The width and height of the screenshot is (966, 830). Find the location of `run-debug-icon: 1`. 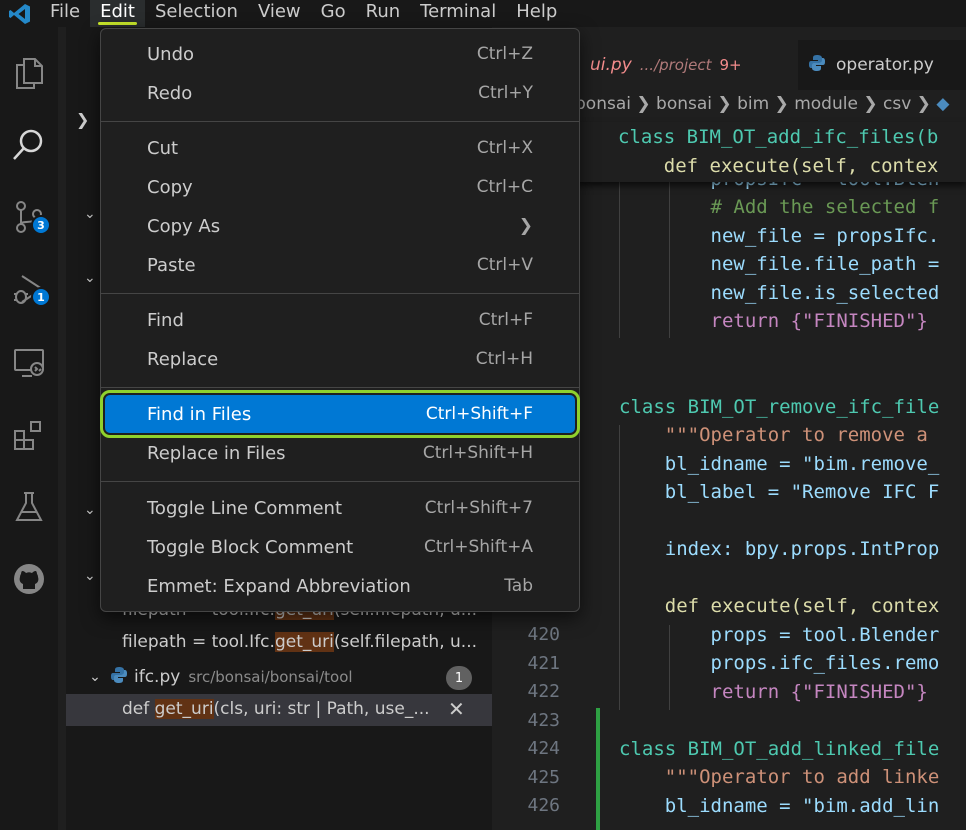

run-debug-icon: 1 is located at coordinates (30, 289).